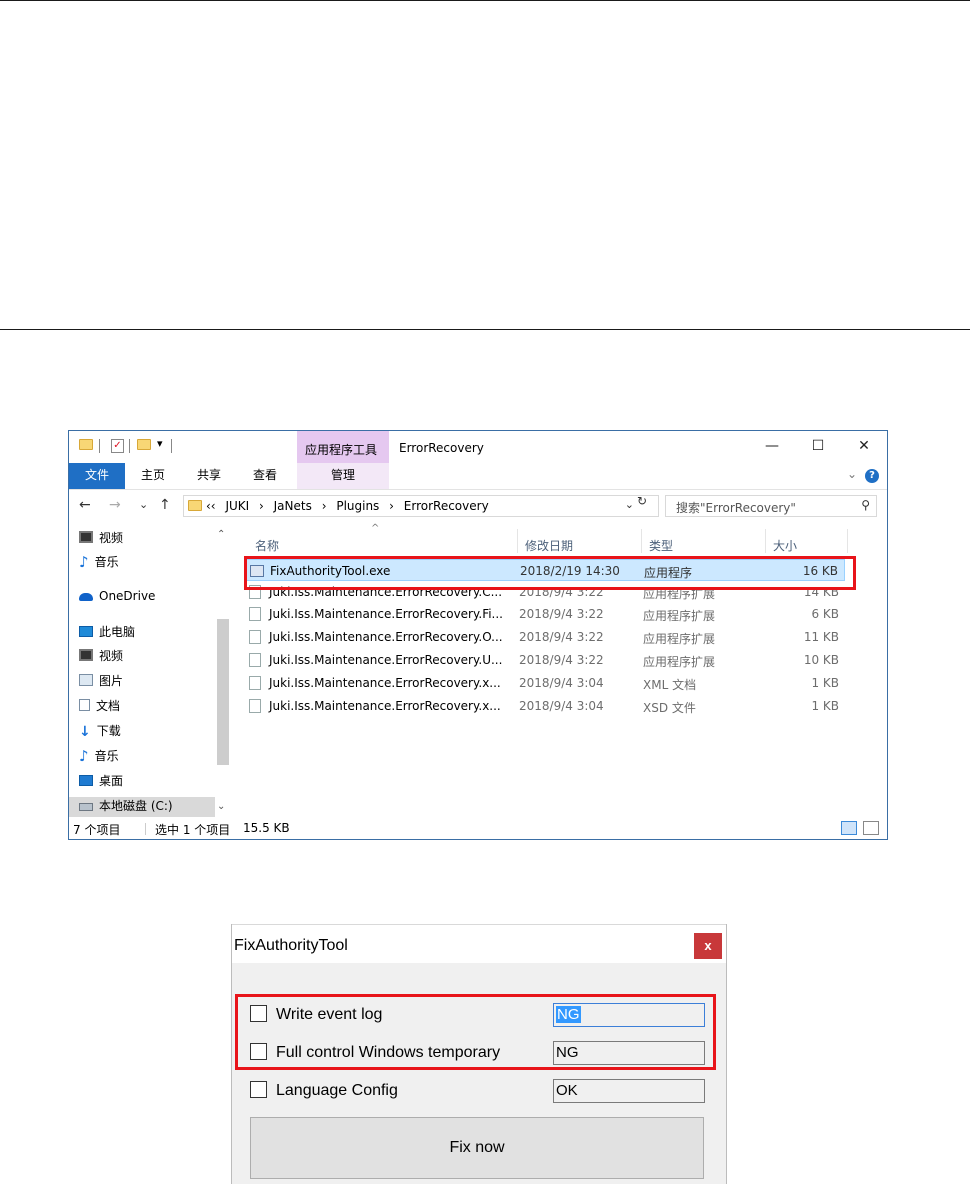 This screenshot has height=1184, width=970. I want to click on nav-item-local-disk: 本地磁盘 (C:), so click(142, 807).